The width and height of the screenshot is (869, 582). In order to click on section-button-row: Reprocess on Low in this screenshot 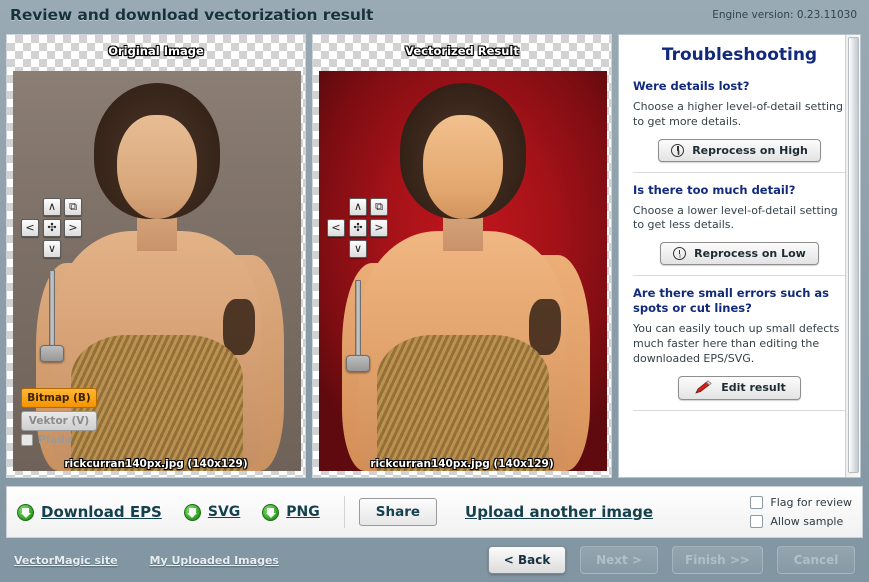, I will do `click(739, 254)`.